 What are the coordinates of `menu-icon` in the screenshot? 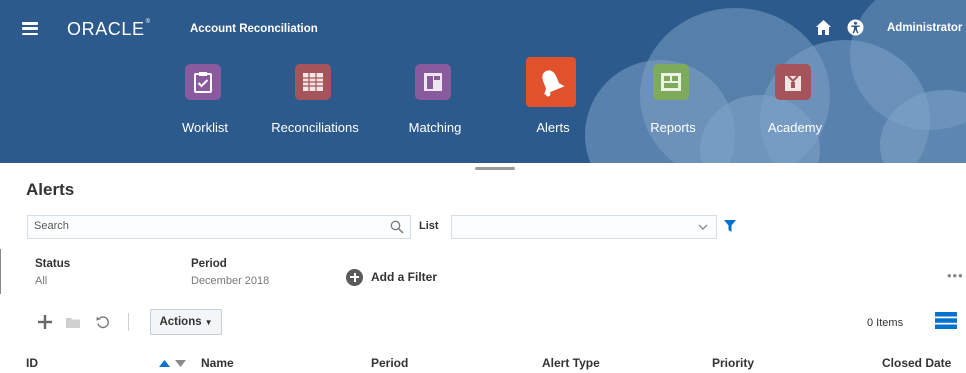 It's located at (30, 28).